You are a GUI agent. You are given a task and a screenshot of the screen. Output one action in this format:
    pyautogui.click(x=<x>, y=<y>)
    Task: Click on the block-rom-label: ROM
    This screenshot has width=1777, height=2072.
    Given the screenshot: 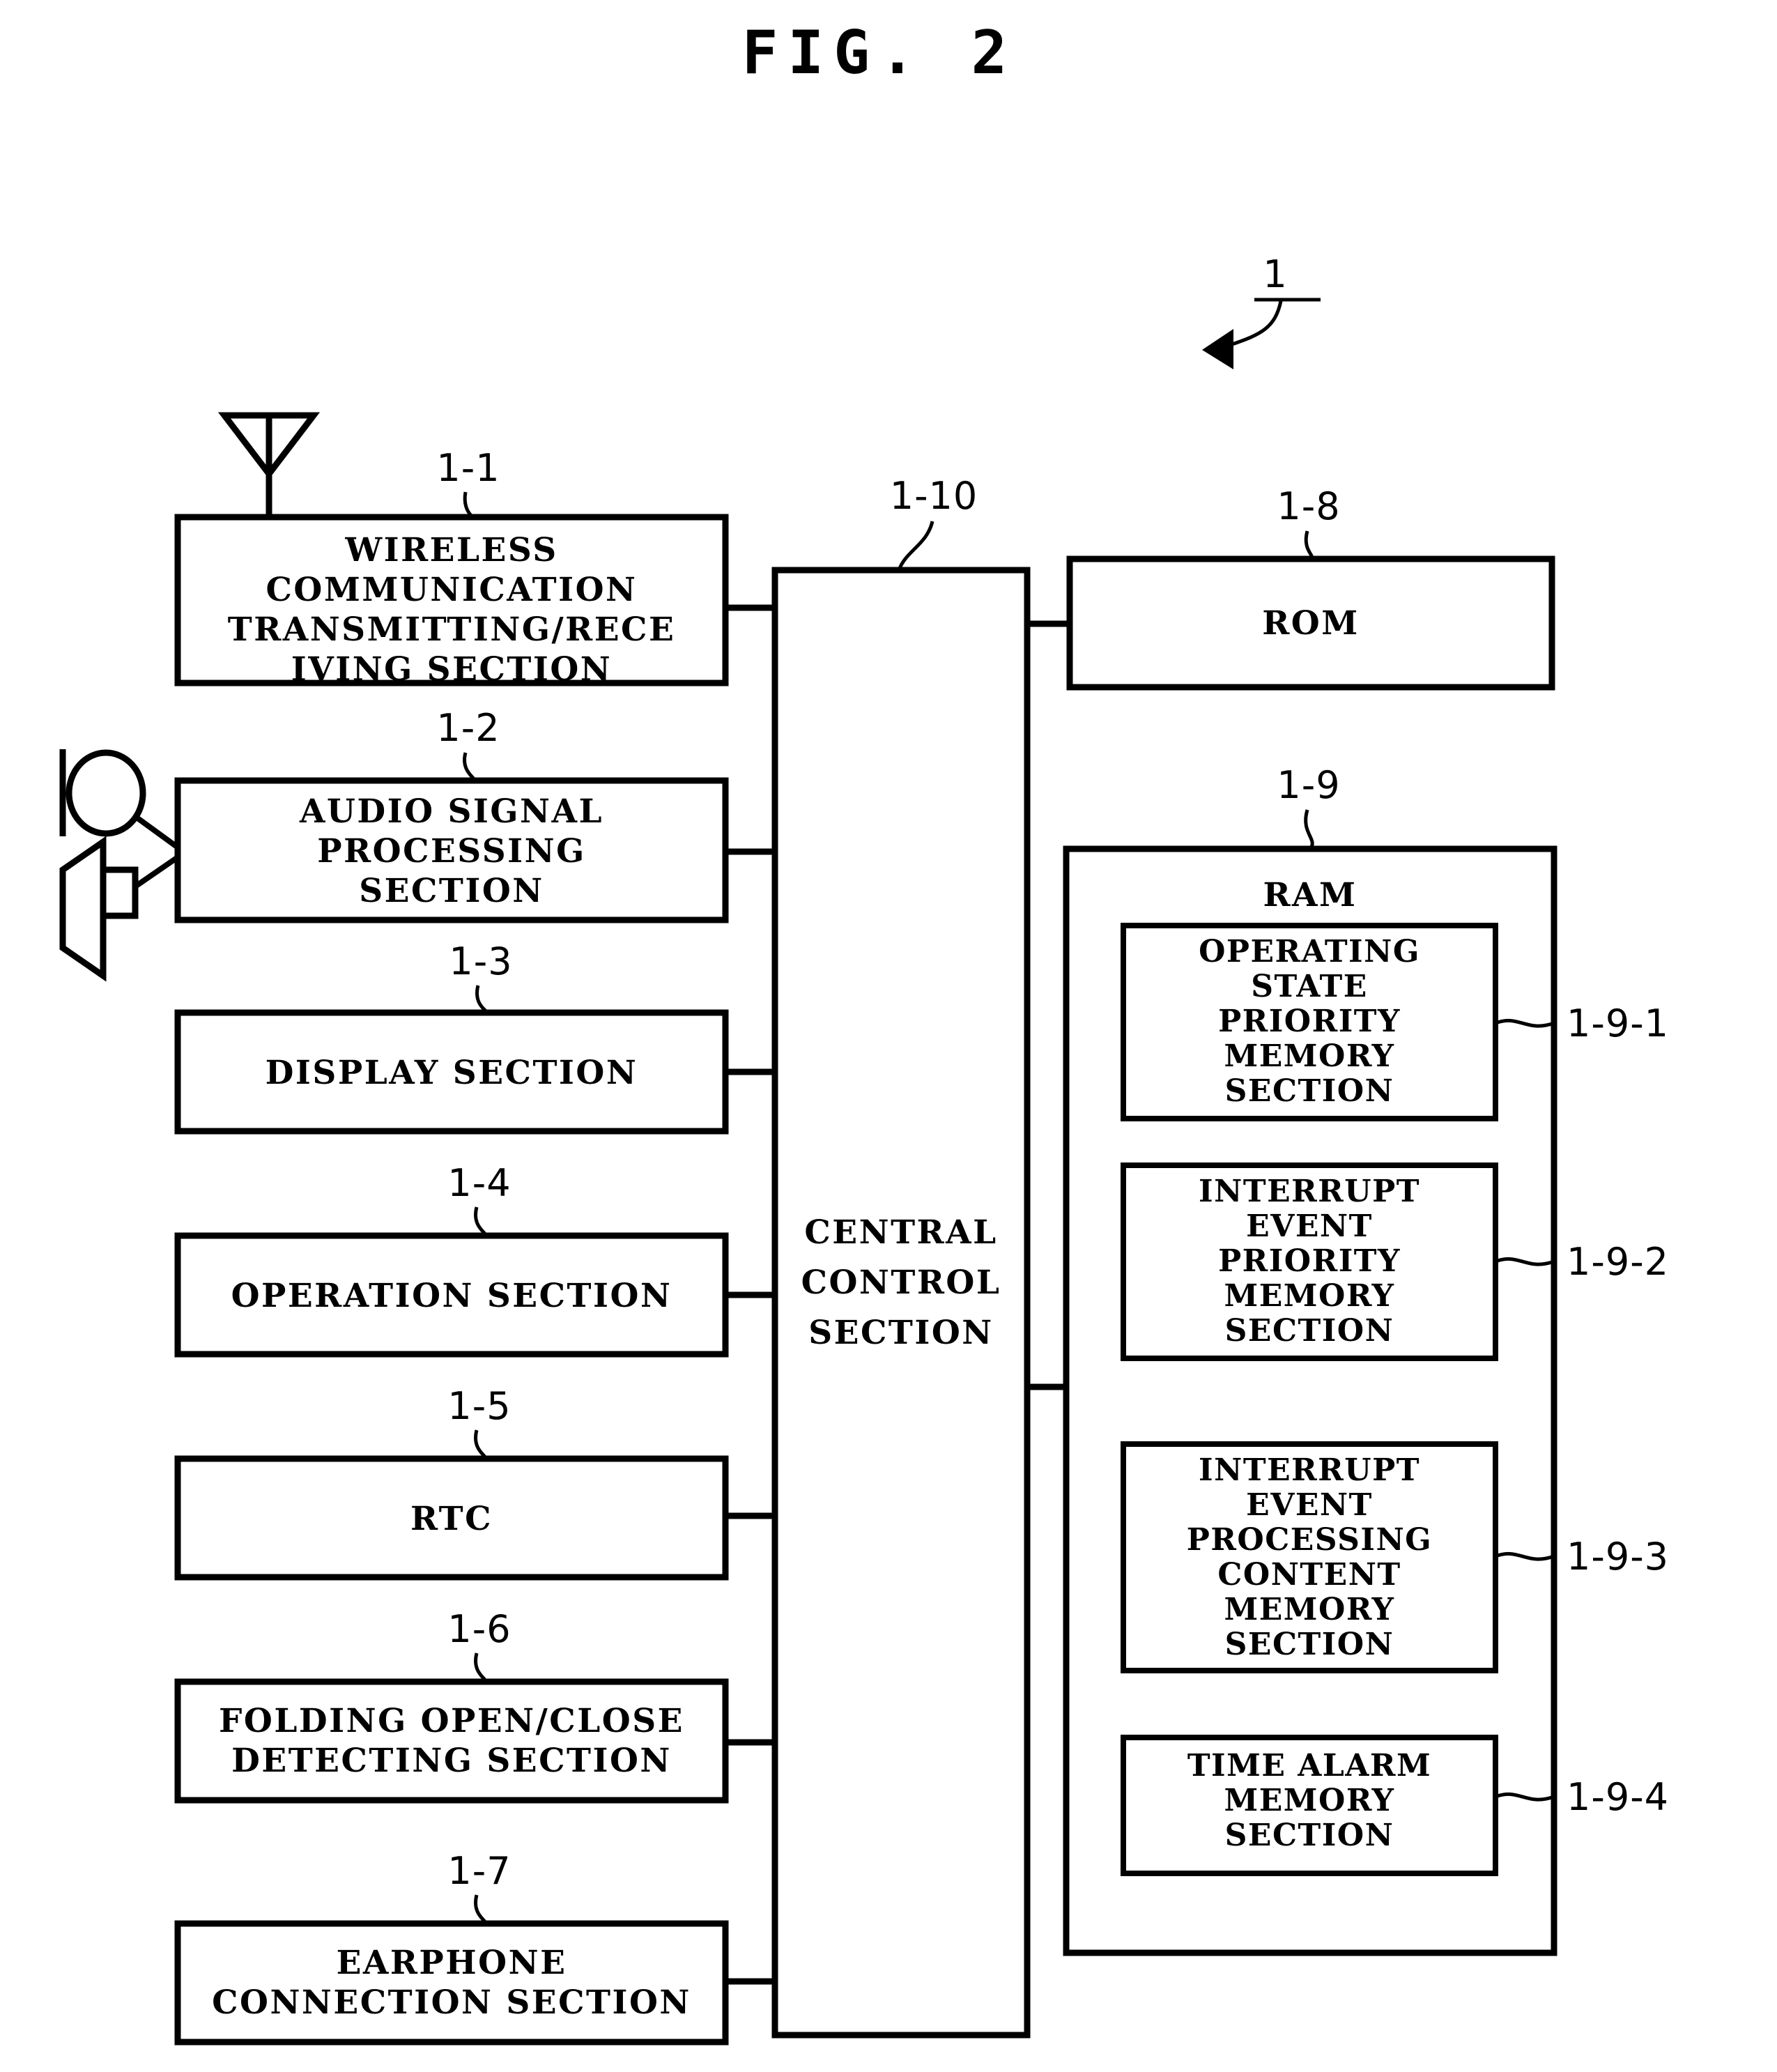 What is the action you would take?
    pyautogui.click(x=1311, y=623)
    